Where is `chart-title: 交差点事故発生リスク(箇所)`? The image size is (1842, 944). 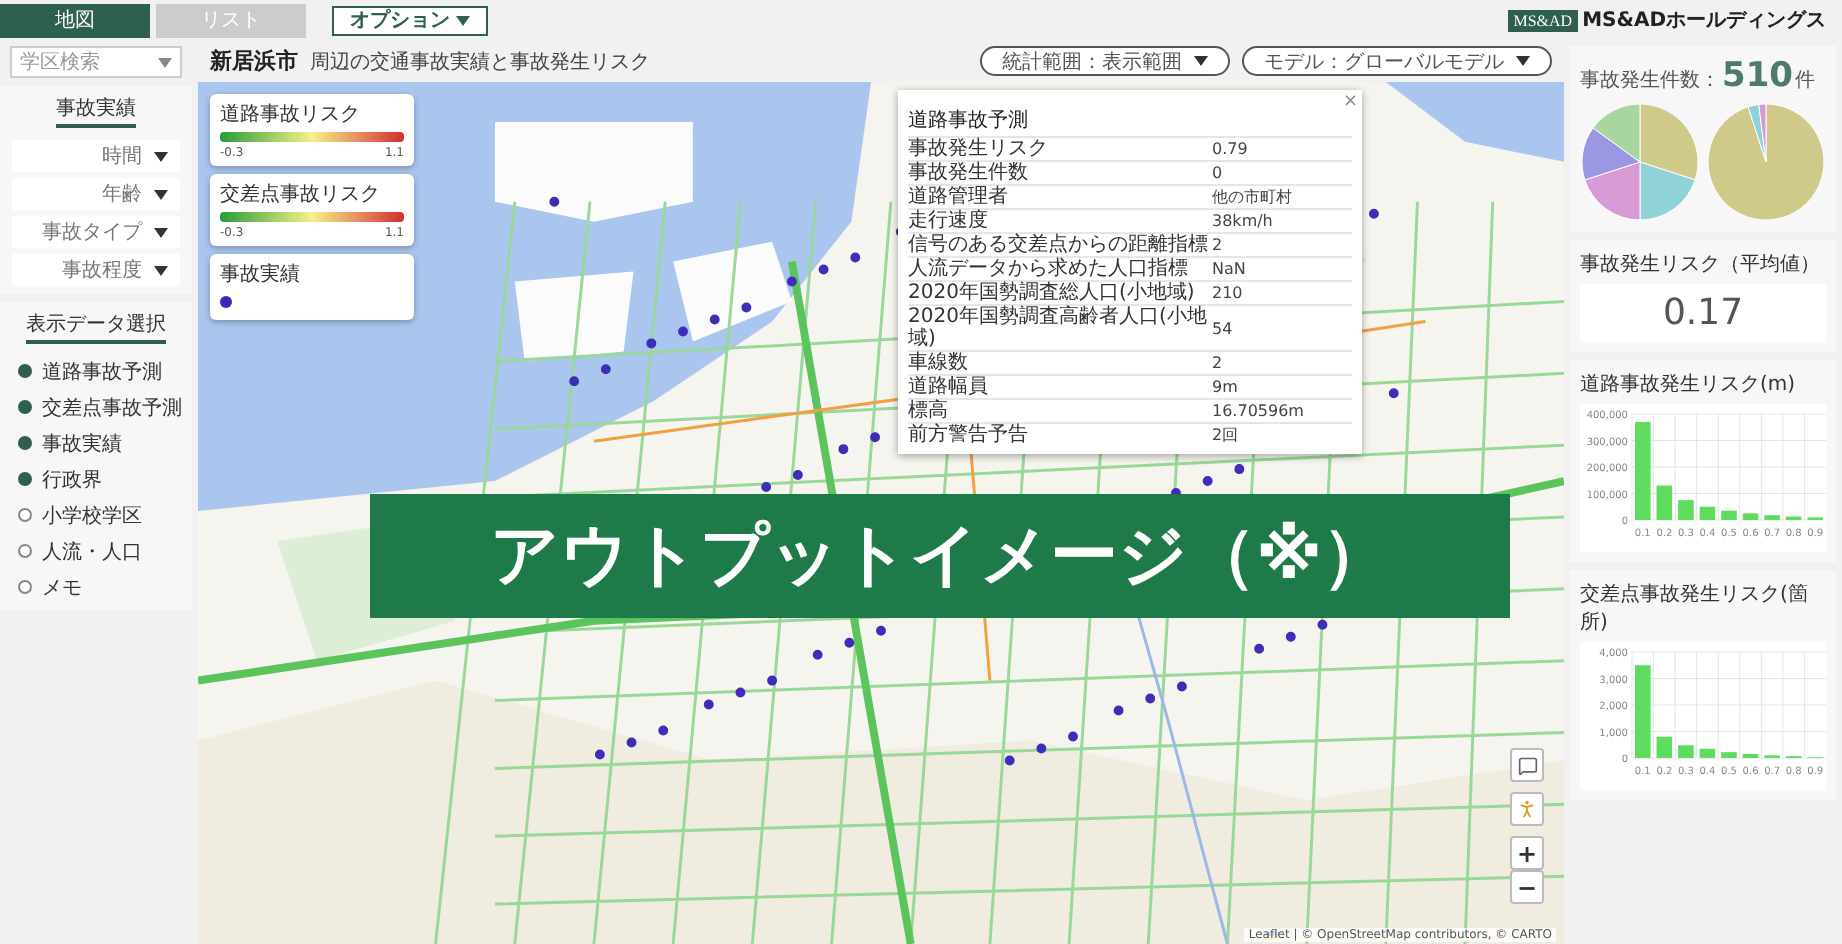
chart-title: 交差点事故発生リスク(箇所) is located at coordinates (1695, 608).